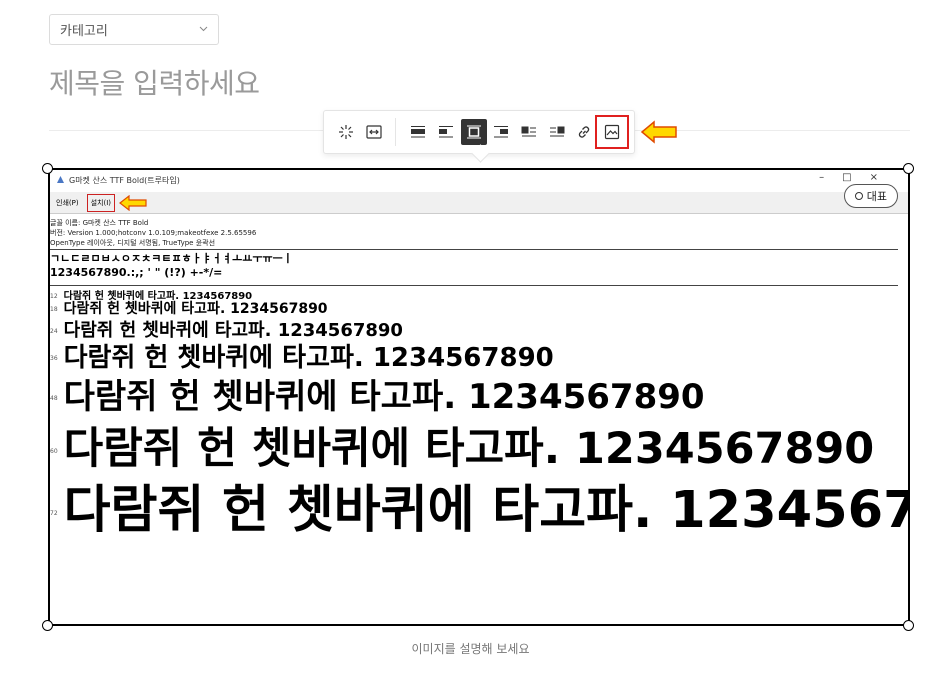 This screenshot has height=695, width=941. Describe the element at coordinates (189, 309) in the screenshot. I see `sample-line-18: 18 다람쥐 헌 쳇바퀴에 타고파. 1234567890` at that location.